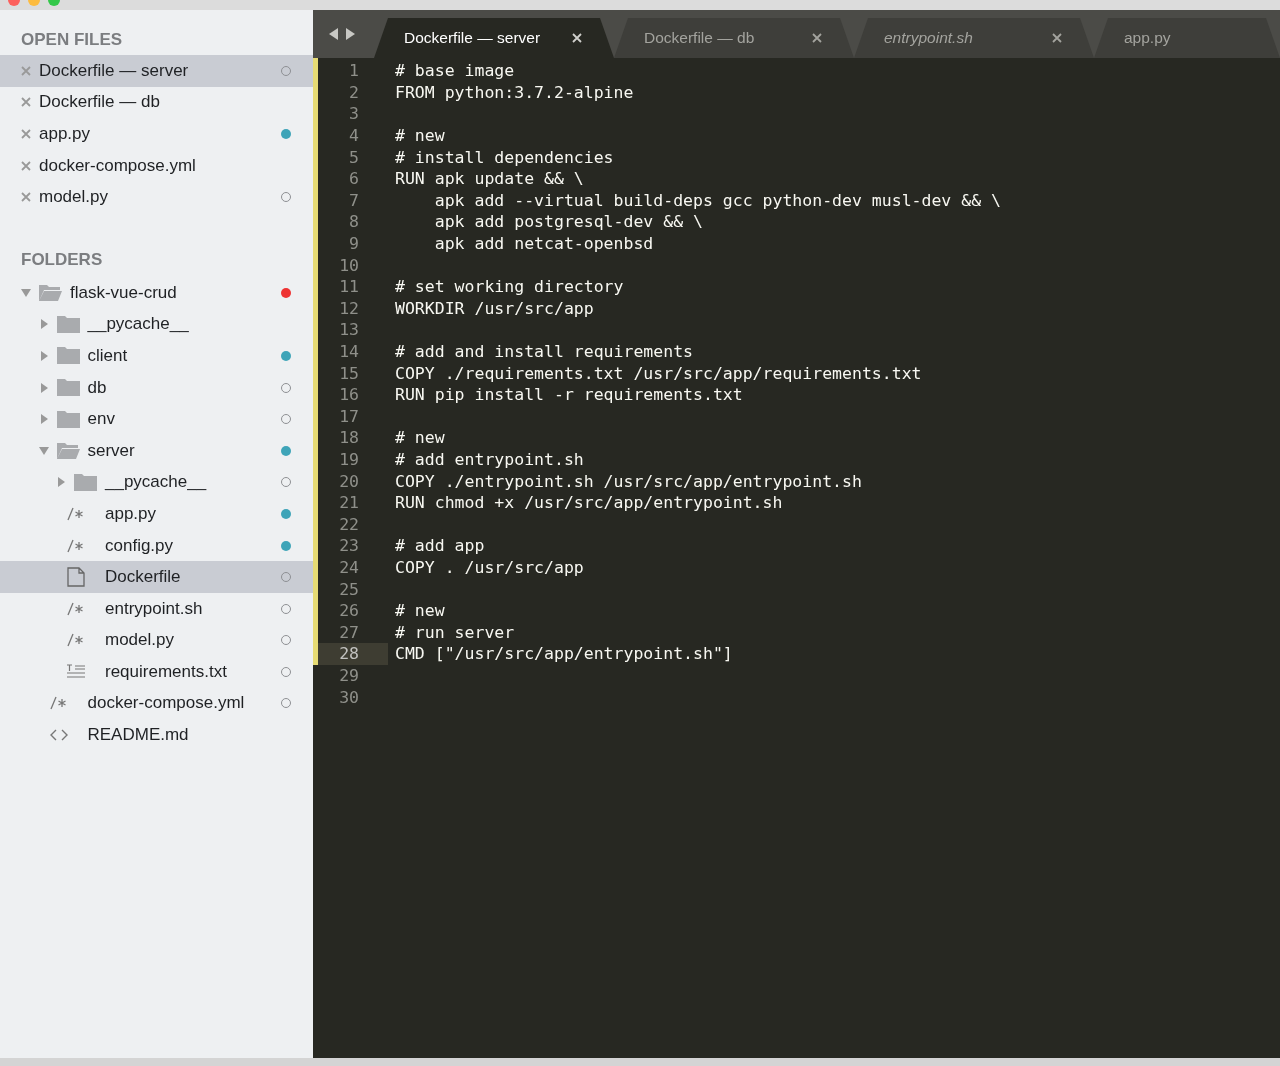 This screenshot has height=1066, width=1280. Describe the element at coordinates (349, 503) in the screenshot. I see `line-number: 21` at that location.